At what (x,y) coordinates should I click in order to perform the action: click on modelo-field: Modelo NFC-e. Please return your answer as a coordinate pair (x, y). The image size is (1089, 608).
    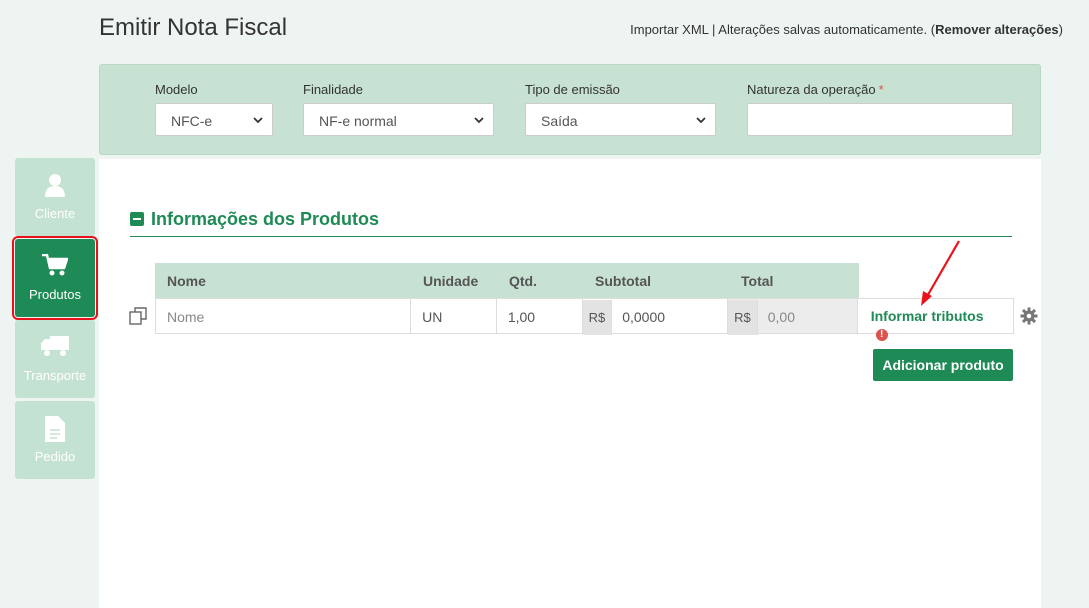
    Looking at the image, I should click on (214, 109).